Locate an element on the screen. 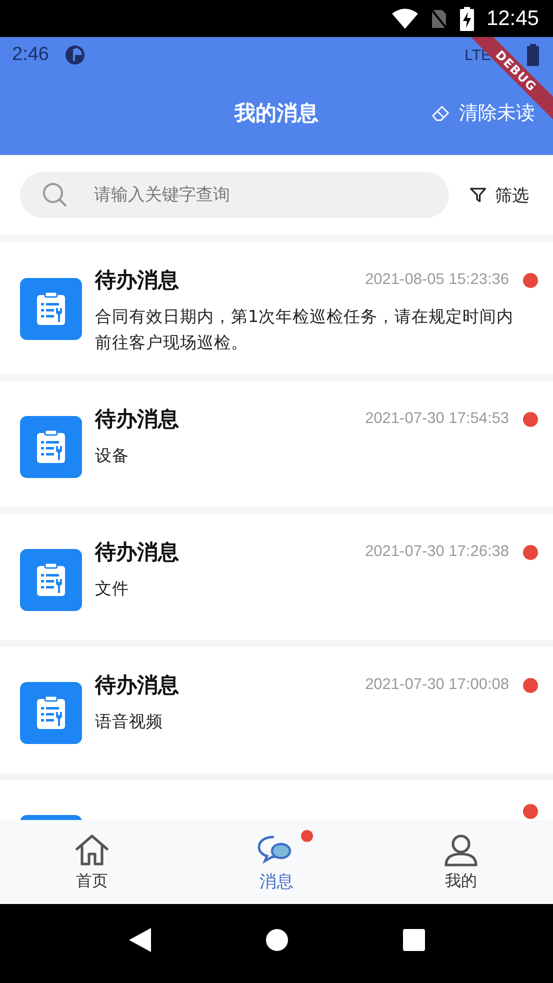  message-card: 待办消息 2021-07-30 17:26:38 文件 is located at coordinates (276, 577).